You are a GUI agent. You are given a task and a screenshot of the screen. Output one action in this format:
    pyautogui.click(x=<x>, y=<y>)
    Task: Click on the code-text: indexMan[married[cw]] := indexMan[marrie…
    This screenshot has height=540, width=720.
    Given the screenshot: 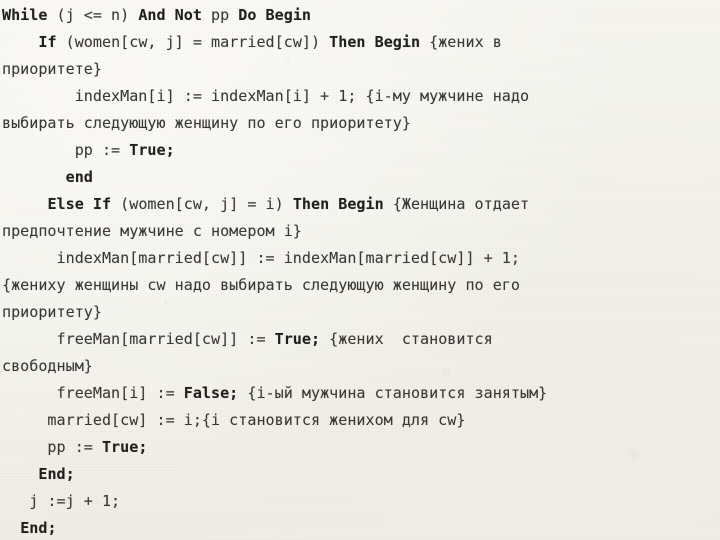 What is the action you would take?
    pyautogui.click(x=261, y=258)
    